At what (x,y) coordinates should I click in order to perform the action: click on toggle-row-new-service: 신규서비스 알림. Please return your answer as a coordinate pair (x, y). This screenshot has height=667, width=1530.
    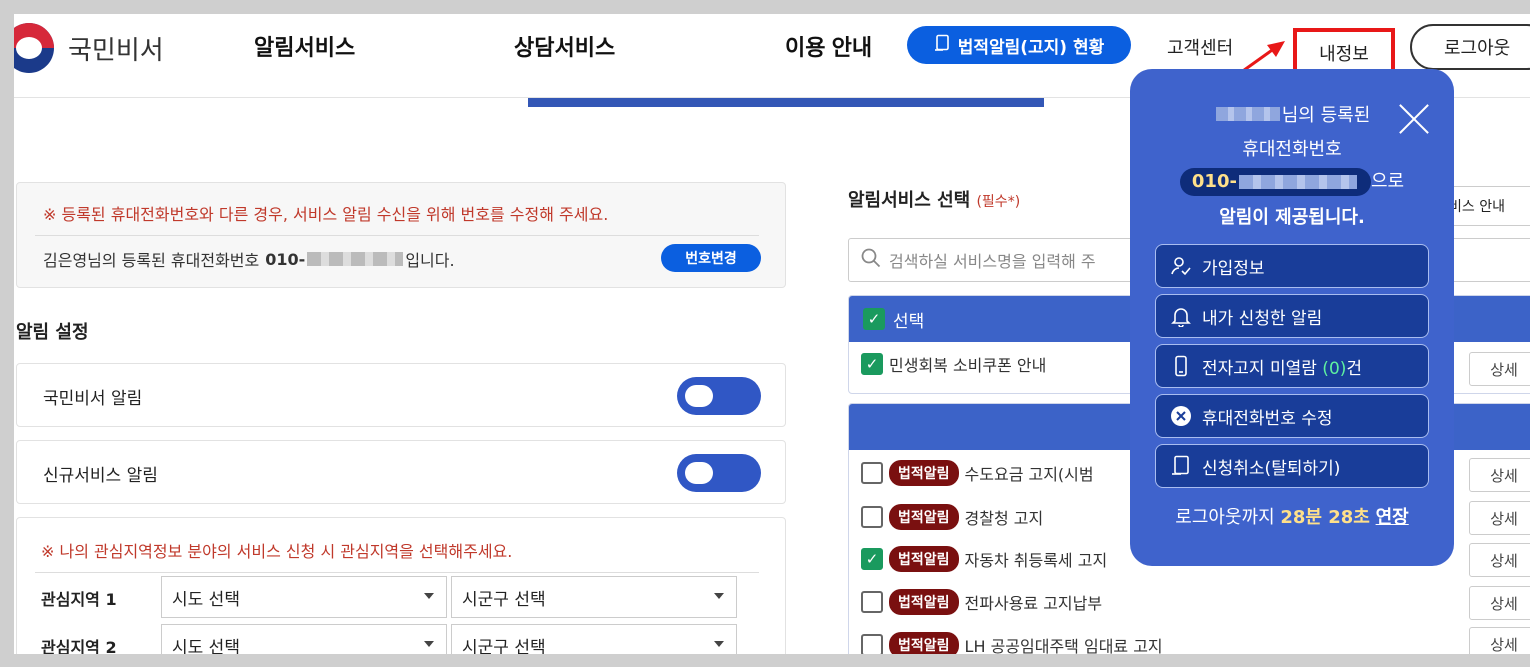
    Looking at the image, I should click on (401, 472).